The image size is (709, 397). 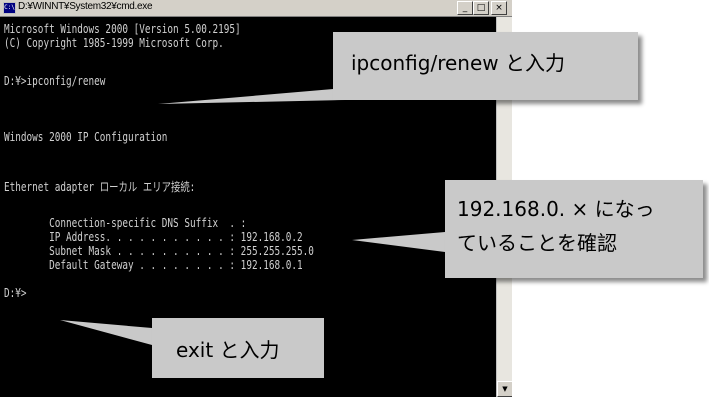 I want to click on callout-ip-confirm: 192.168.0. × になっ ていることを確認, so click(x=574, y=229).